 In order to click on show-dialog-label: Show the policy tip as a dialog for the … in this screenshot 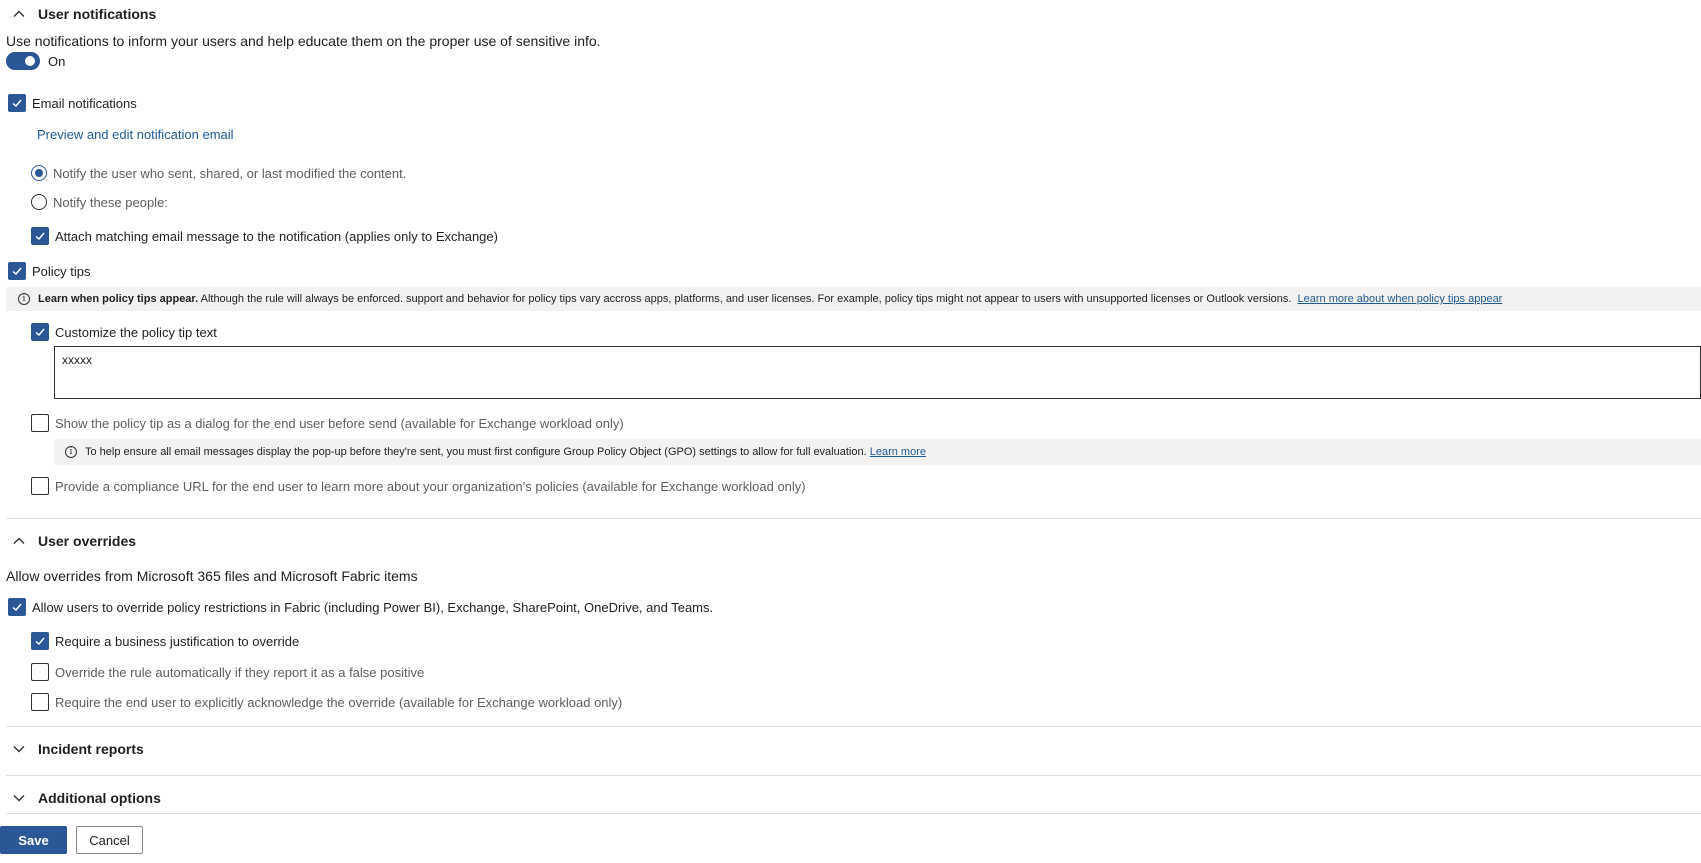, I will do `click(339, 423)`.